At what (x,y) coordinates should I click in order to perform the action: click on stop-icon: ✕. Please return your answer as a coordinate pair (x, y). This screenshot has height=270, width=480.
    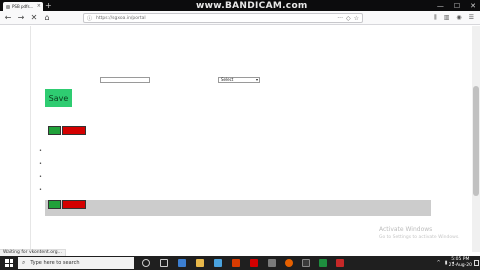
    Looking at the image, I should click on (34, 18).